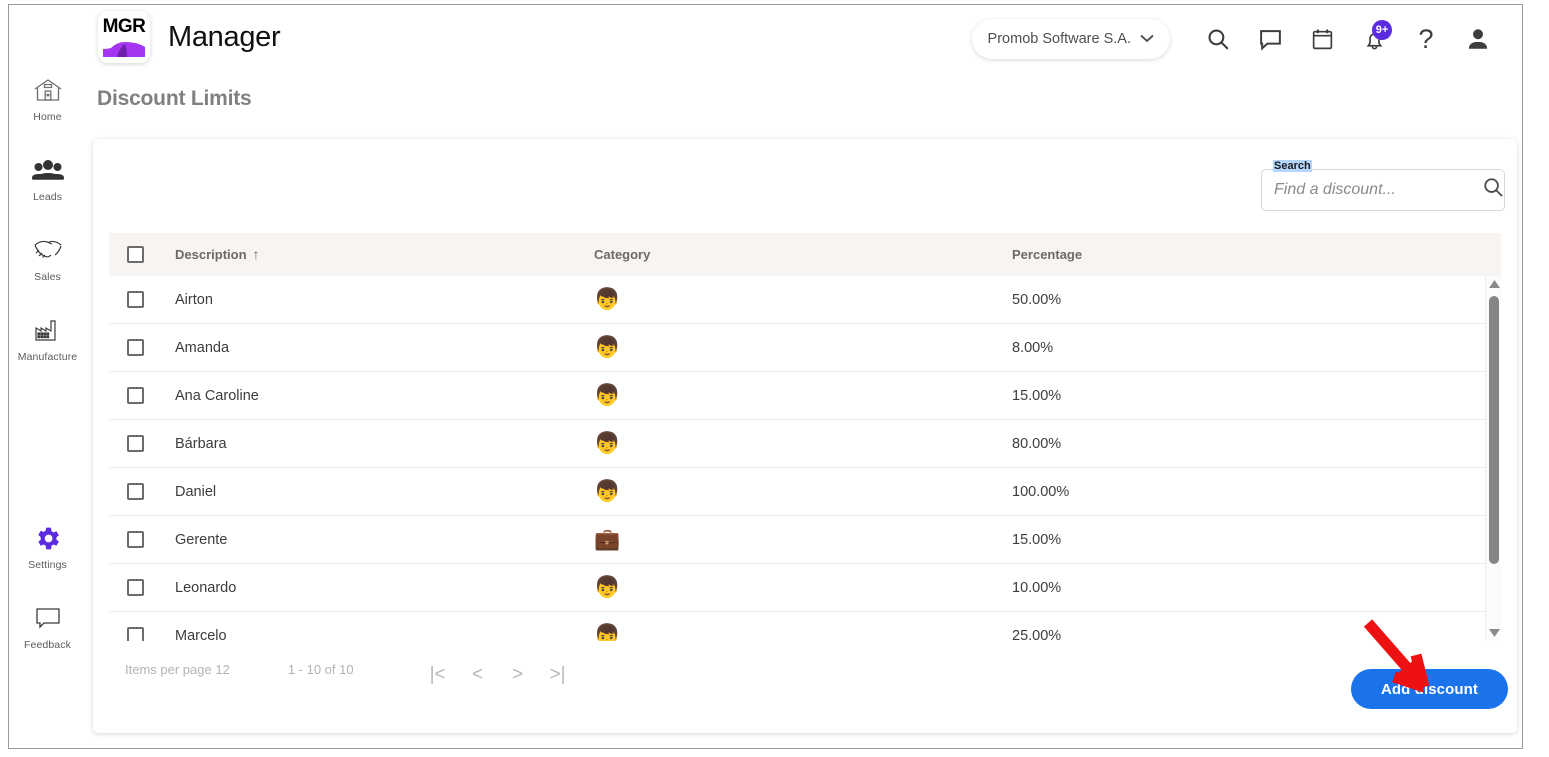 The height and width of the screenshot is (757, 1549). I want to click on sidebar-item-label: Manufacture, so click(47, 357).